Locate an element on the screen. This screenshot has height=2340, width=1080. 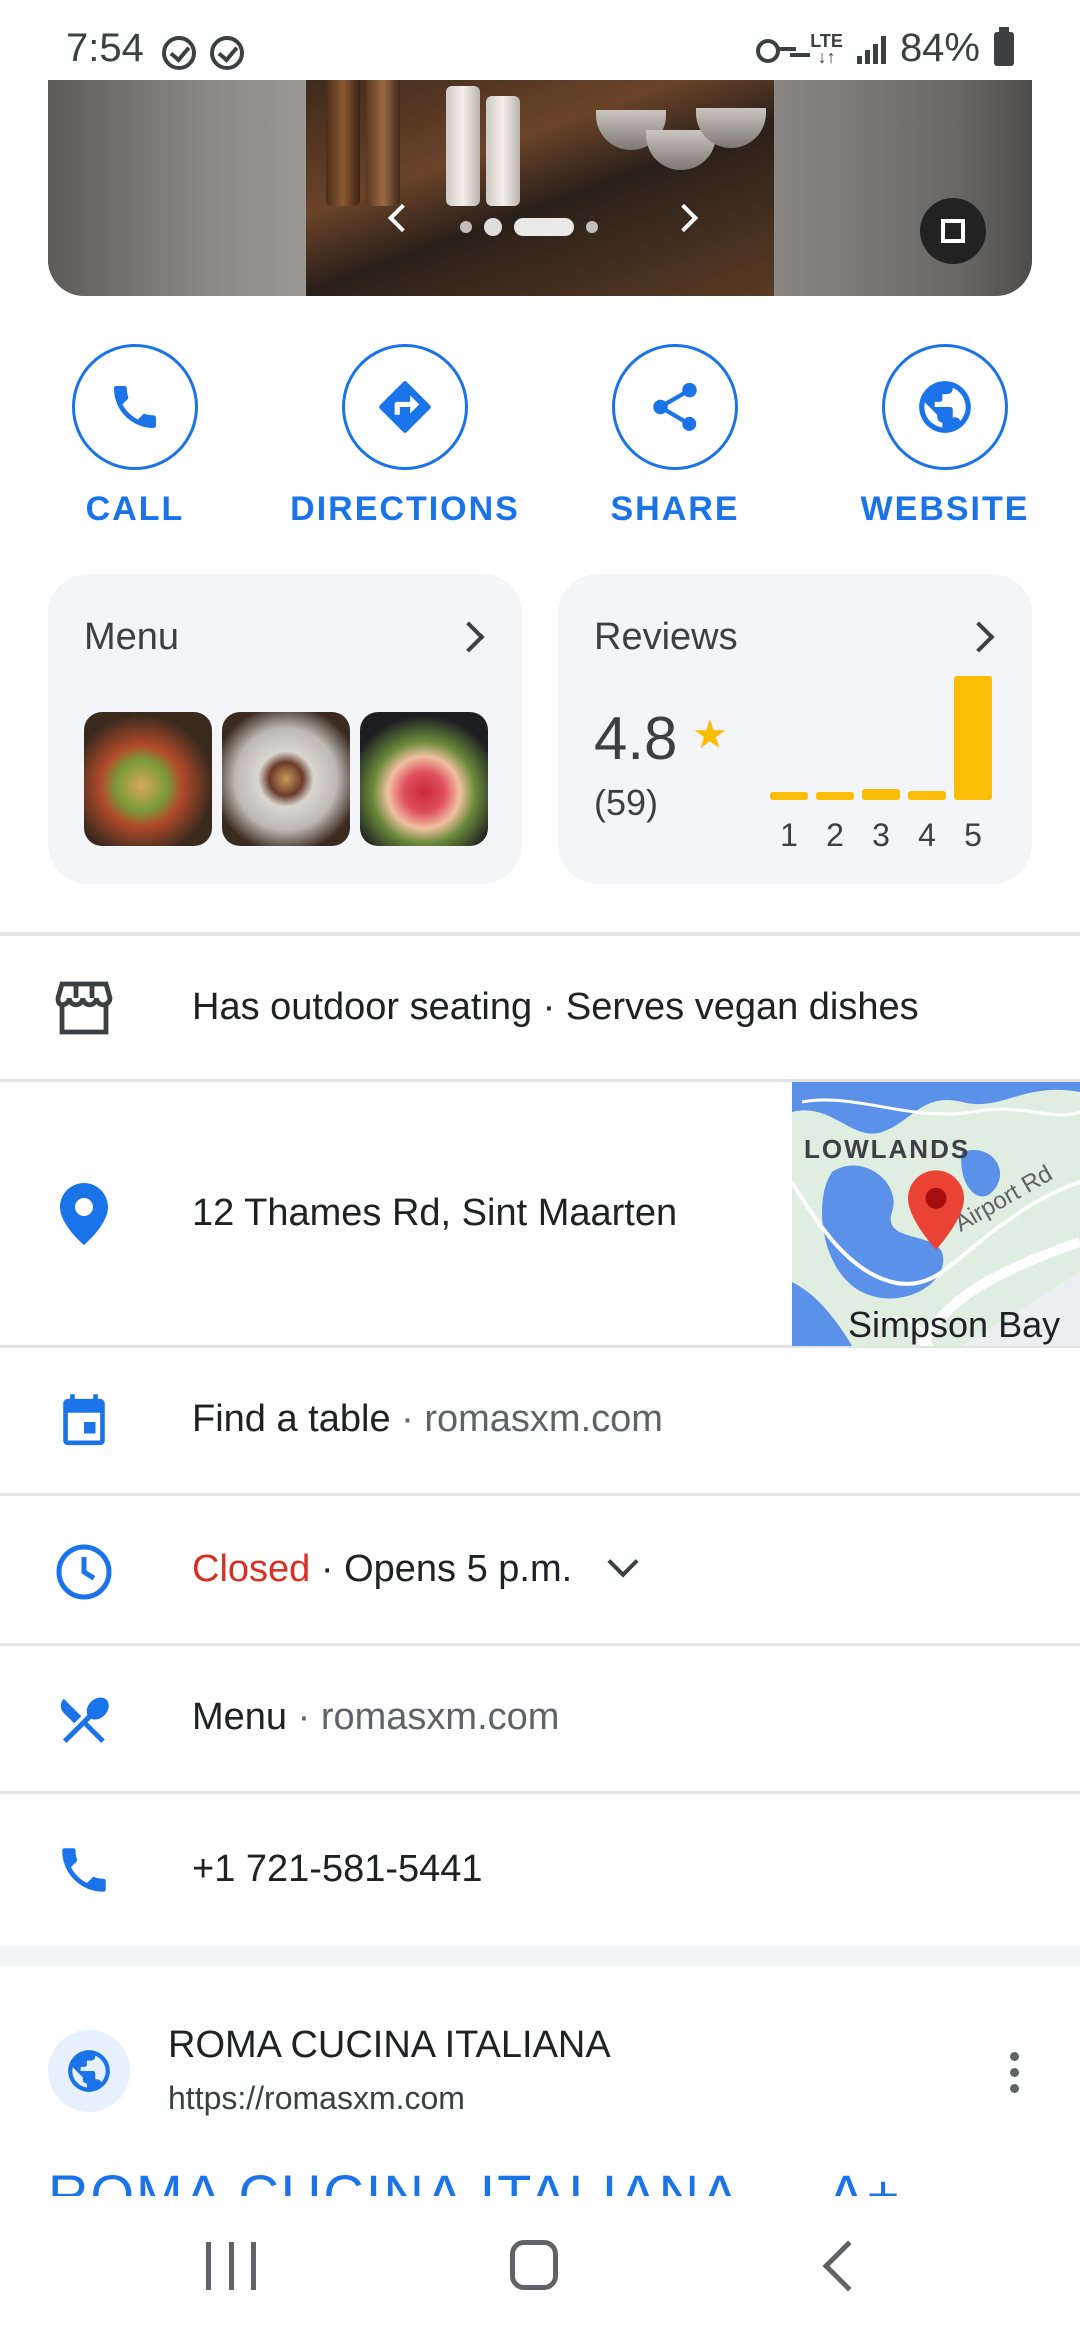
fullscreen-button is located at coordinates (953, 231).